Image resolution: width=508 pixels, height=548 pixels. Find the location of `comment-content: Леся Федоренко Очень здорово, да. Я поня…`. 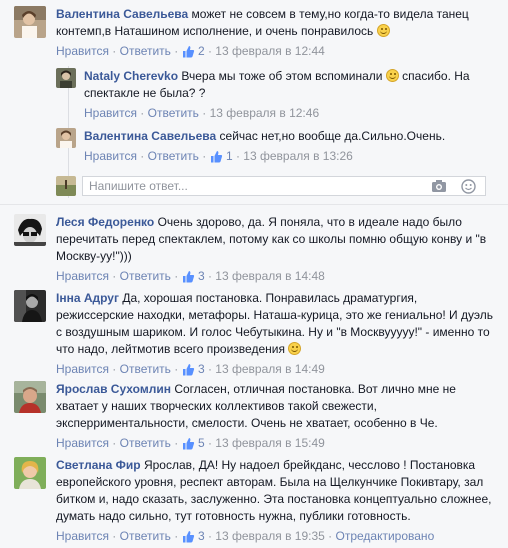

comment-content: Леся Федоренко Очень здорово, да. Я поня… is located at coordinates (275, 239).